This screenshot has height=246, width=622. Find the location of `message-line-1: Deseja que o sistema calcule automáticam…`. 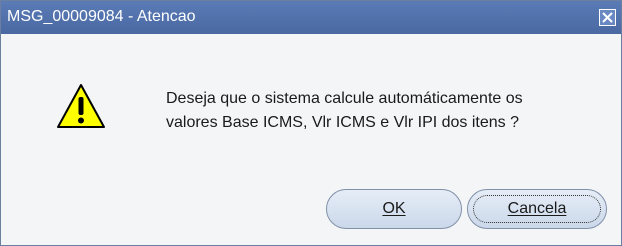

message-line-1: Deseja que o sistema calcule automáticam… is located at coordinates (344, 98).